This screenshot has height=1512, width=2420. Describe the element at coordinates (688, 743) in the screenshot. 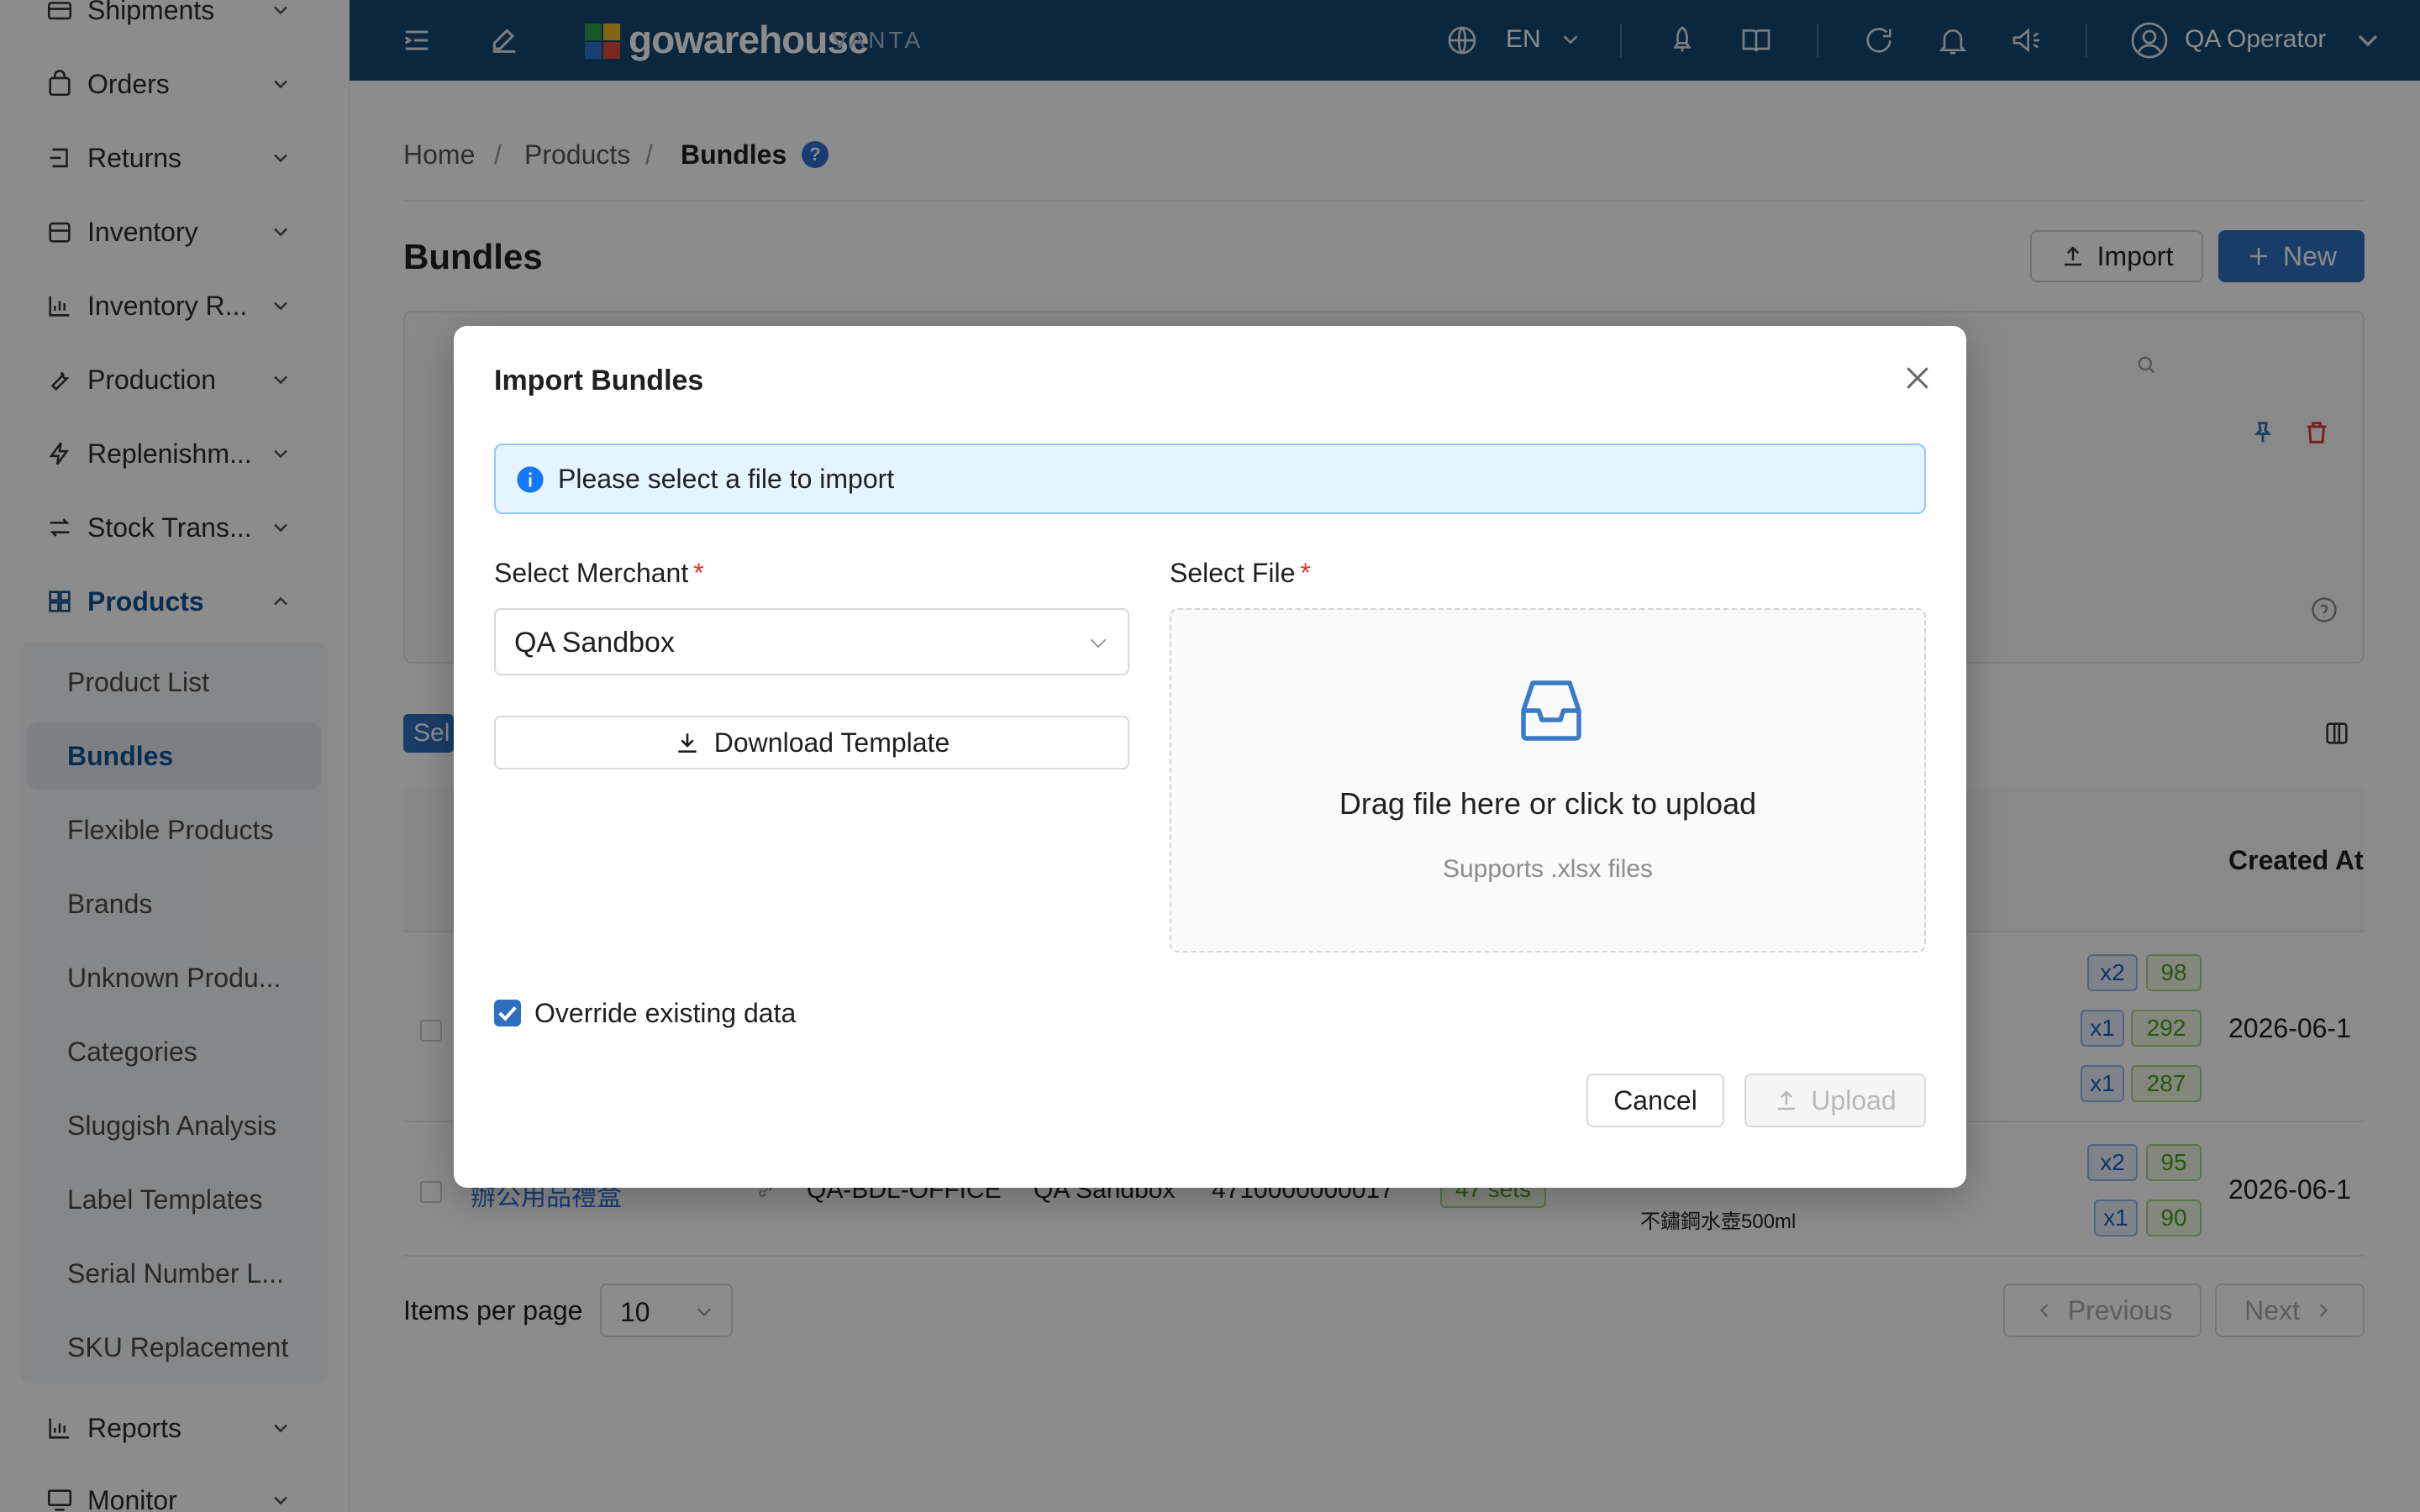

I see `download-icon` at that location.